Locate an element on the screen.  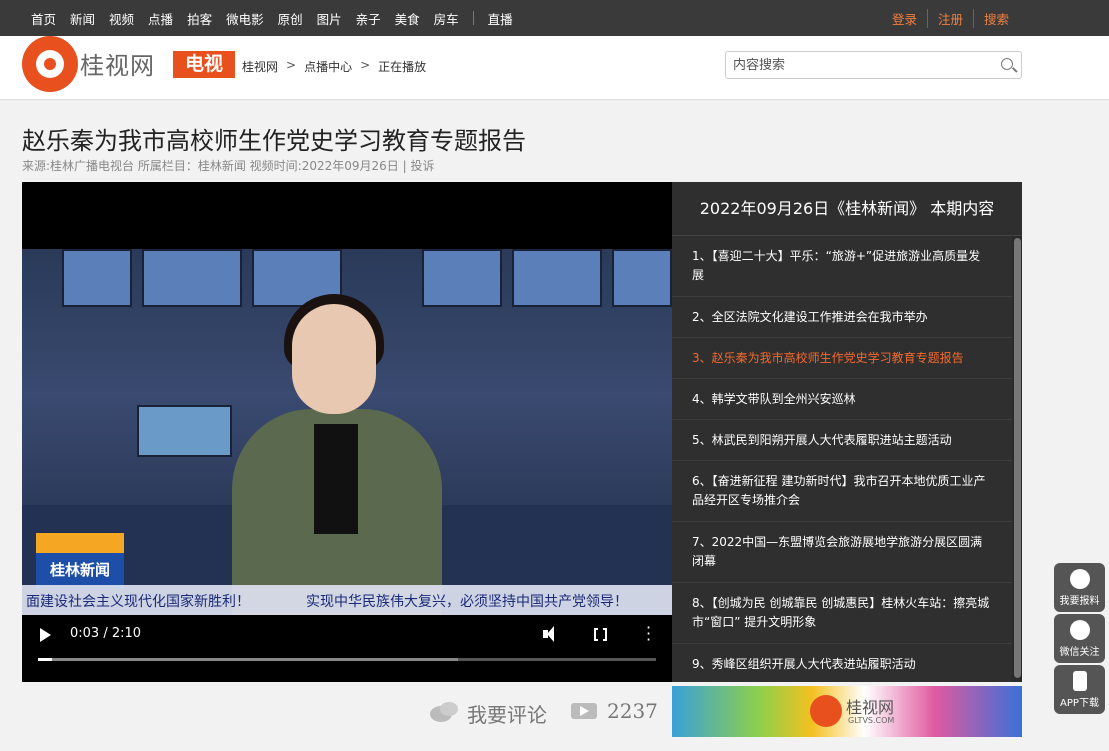
playlist-item: 2、全区法院文化建设工作推进会在我市举办 is located at coordinates (842, 317).